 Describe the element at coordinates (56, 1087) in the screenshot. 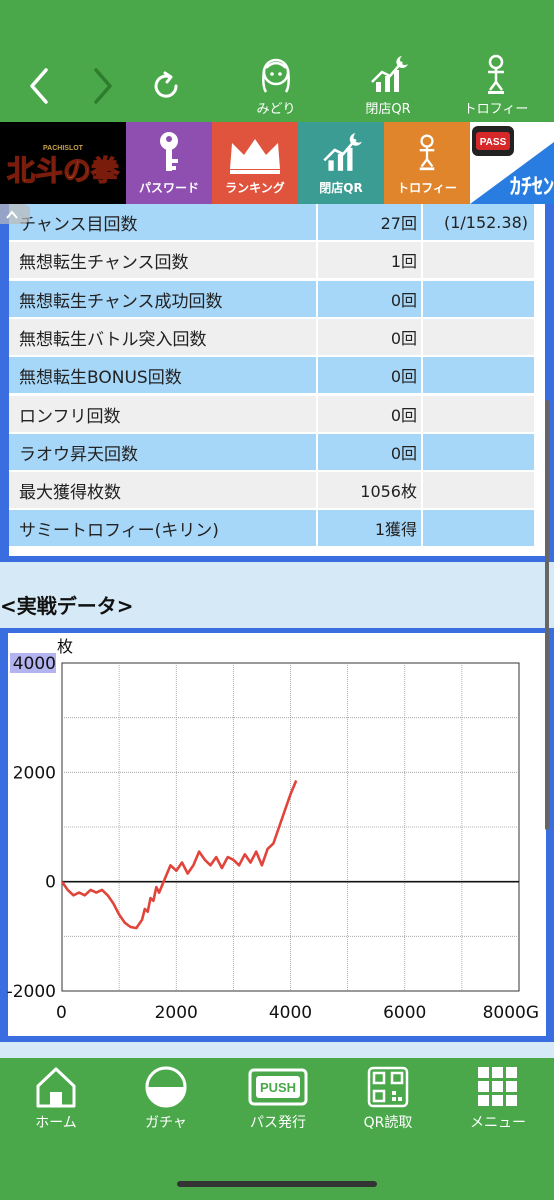

I see `home-icon` at that location.